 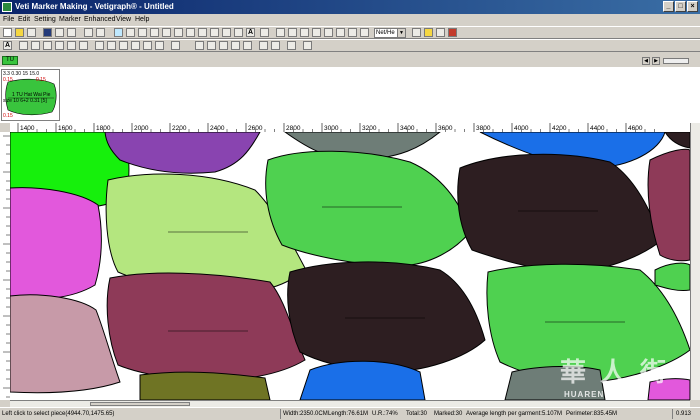 What do you see at coordinates (154, 32) in the screenshot?
I see `marker-icon` at bounding box center [154, 32].